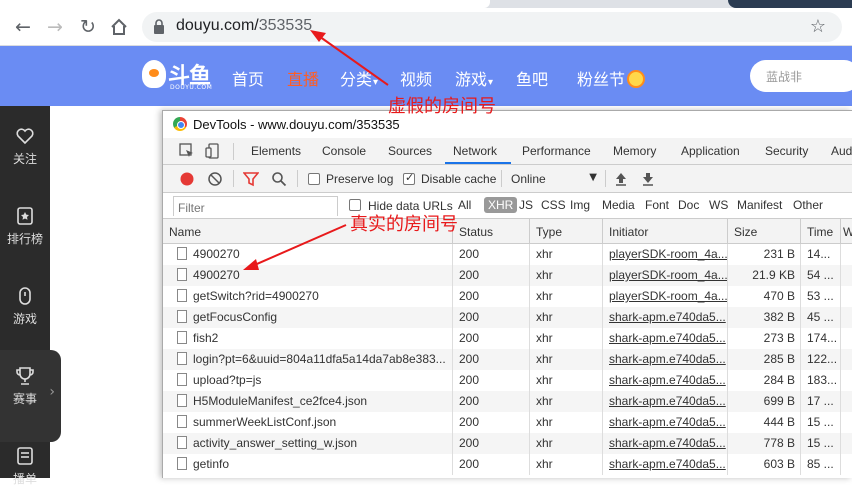 The width and height of the screenshot is (852, 487). I want to click on arrowhead-icon, so click(251, 264).